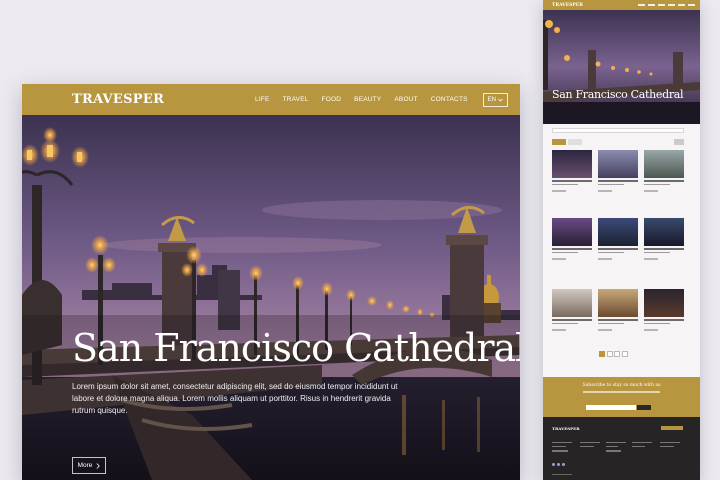 This screenshot has width=720, height=480. I want to click on nav-item-travel: TRAVEL, so click(296, 99).